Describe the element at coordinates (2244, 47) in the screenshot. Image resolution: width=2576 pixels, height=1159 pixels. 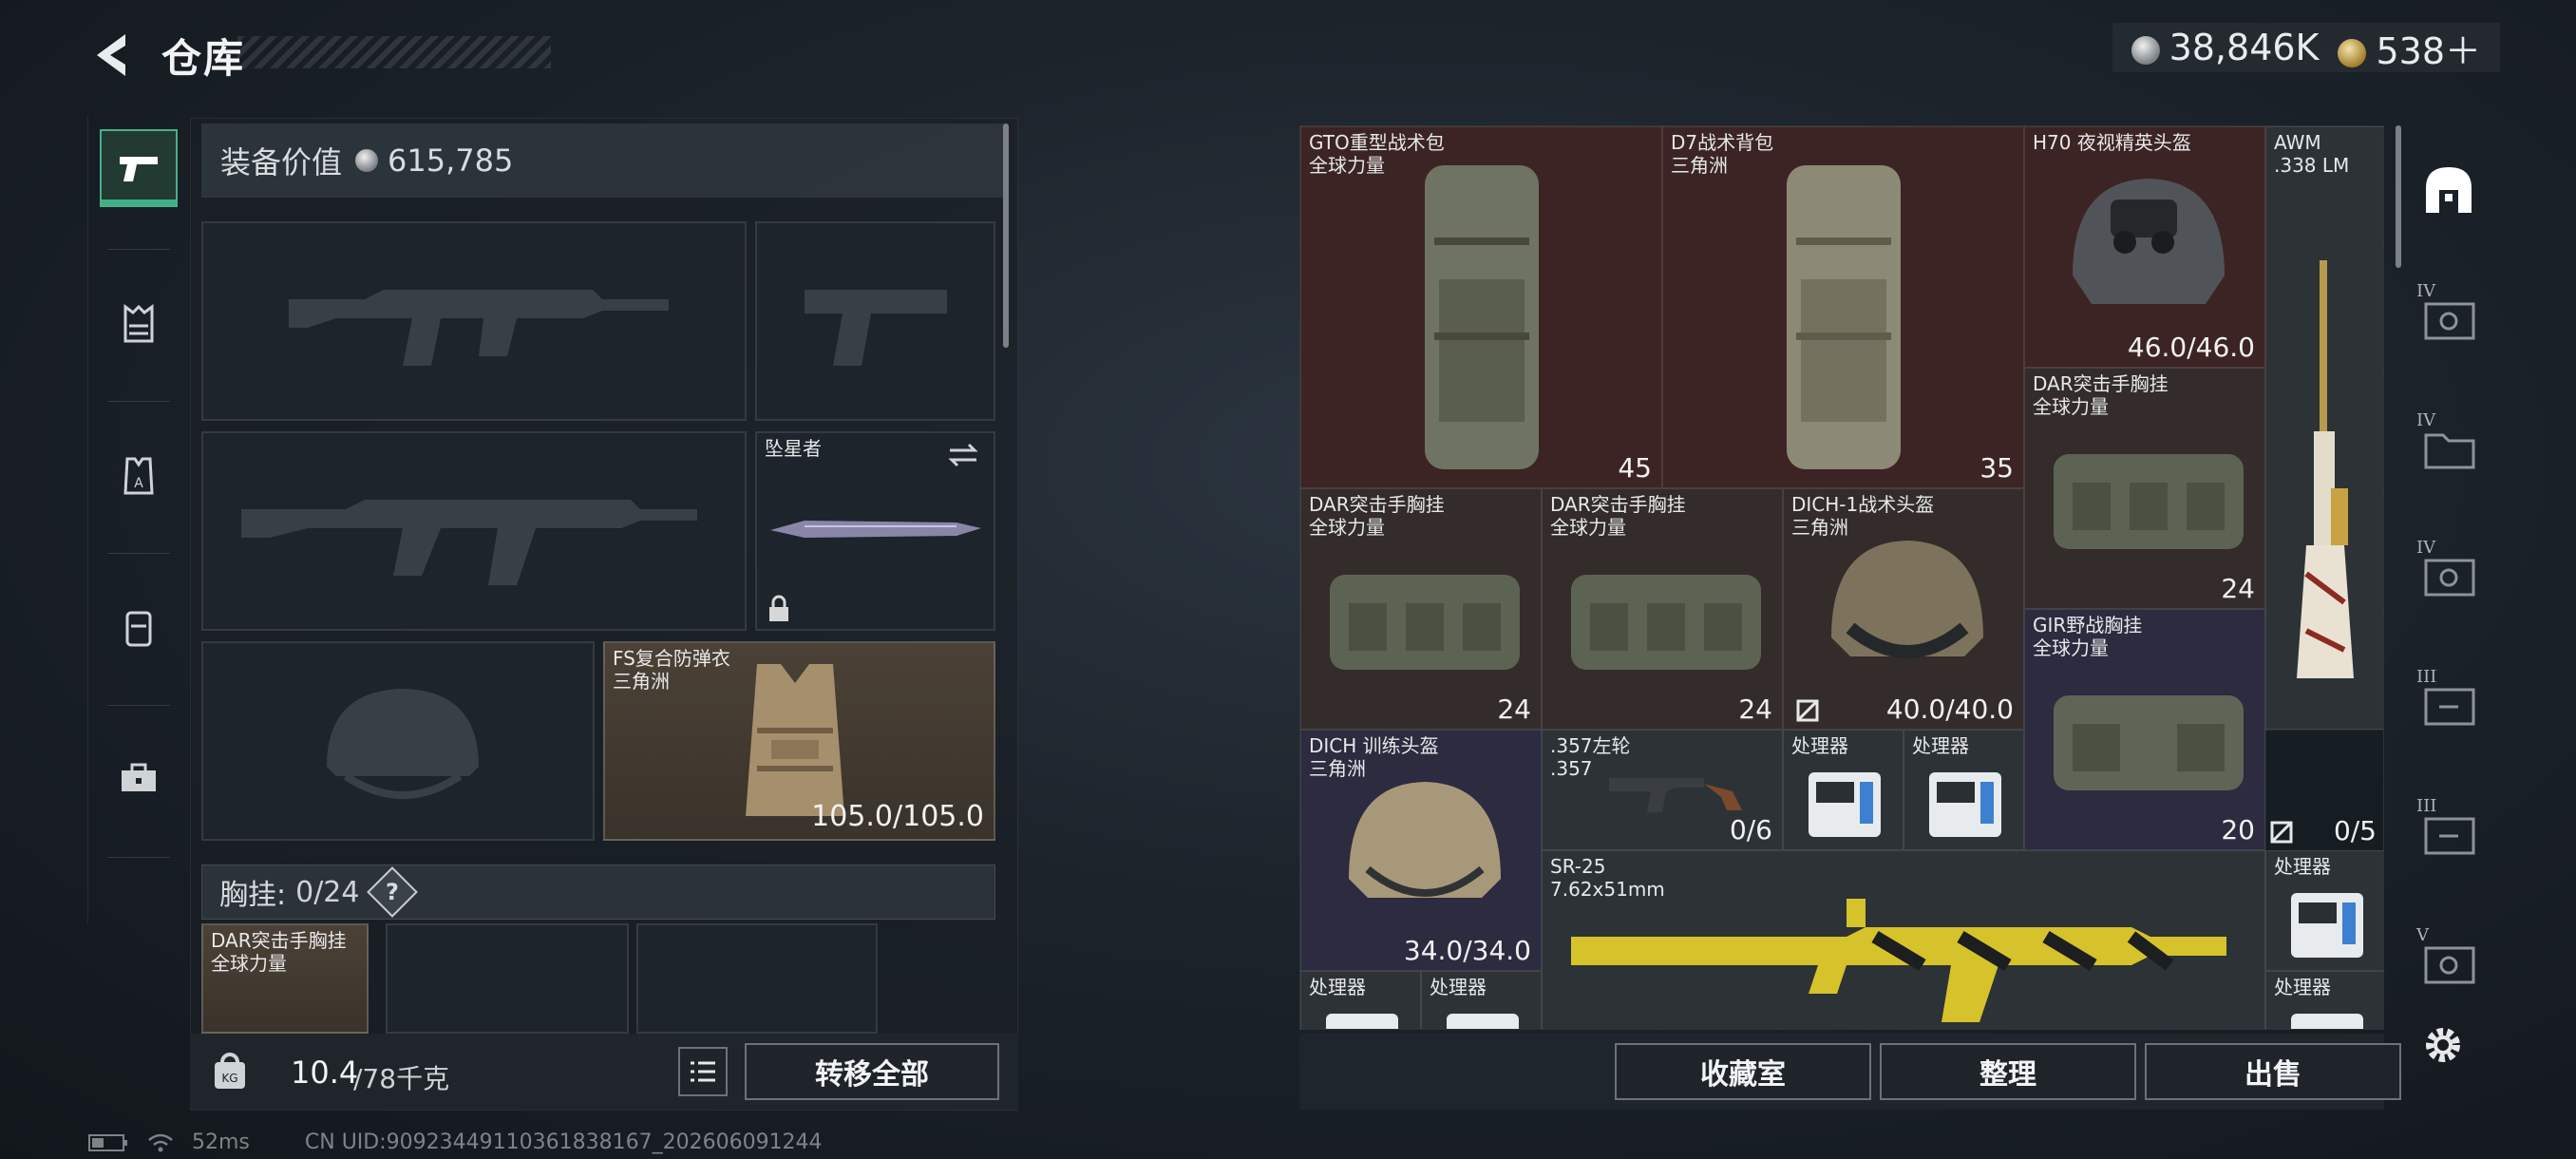
I see `silver-amount: 38,846K` at that location.